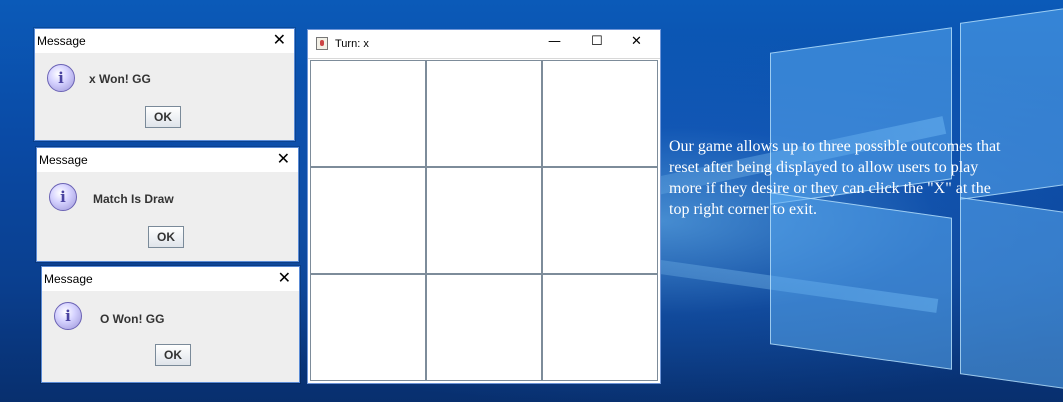 The image size is (1063, 402). Describe the element at coordinates (133, 199) in the screenshot. I see `dialog-message: Match Is Draw` at that location.